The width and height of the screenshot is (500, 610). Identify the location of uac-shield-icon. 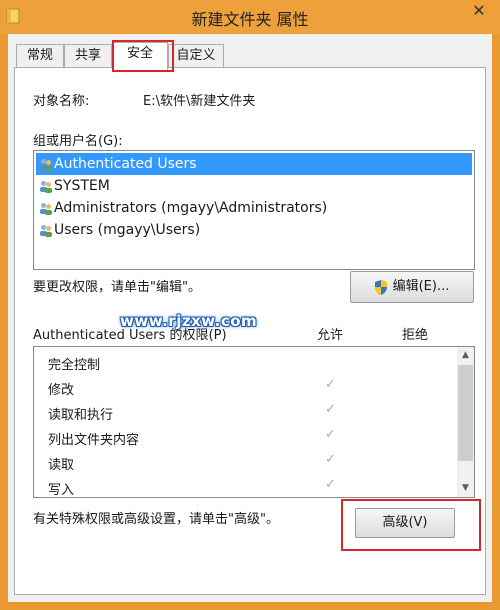
(381, 287).